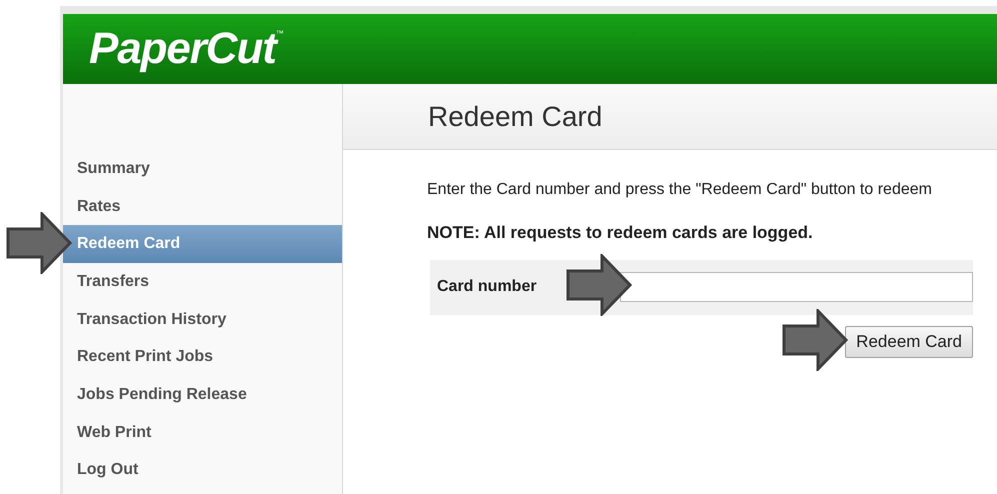 Image resolution: width=997 pixels, height=494 pixels. I want to click on sidebar-item: Transaction History, so click(202, 319).